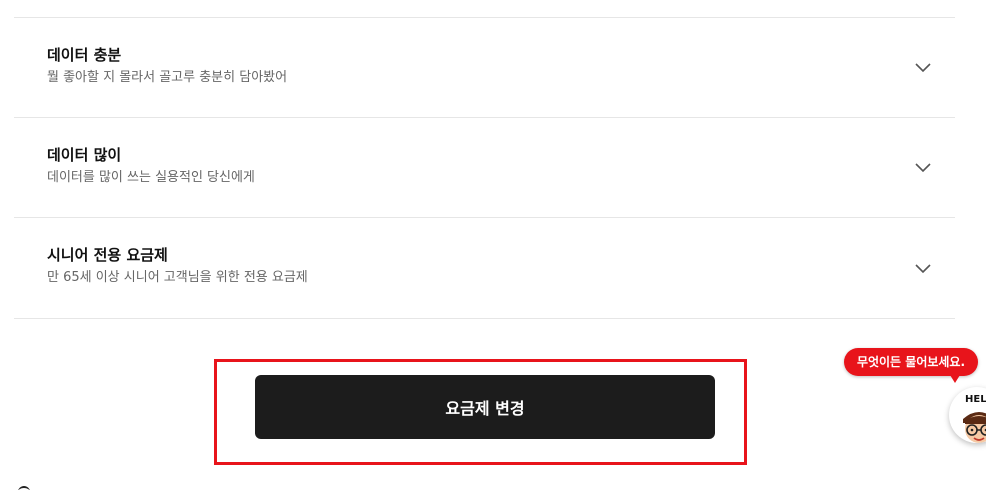 The width and height of the screenshot is (986, 490). Describe the element at coordinates (151, 177) in the screenshot. I see `plan-description: 데이터를 많이 쓰는 실용적인 당신에게` at that location.